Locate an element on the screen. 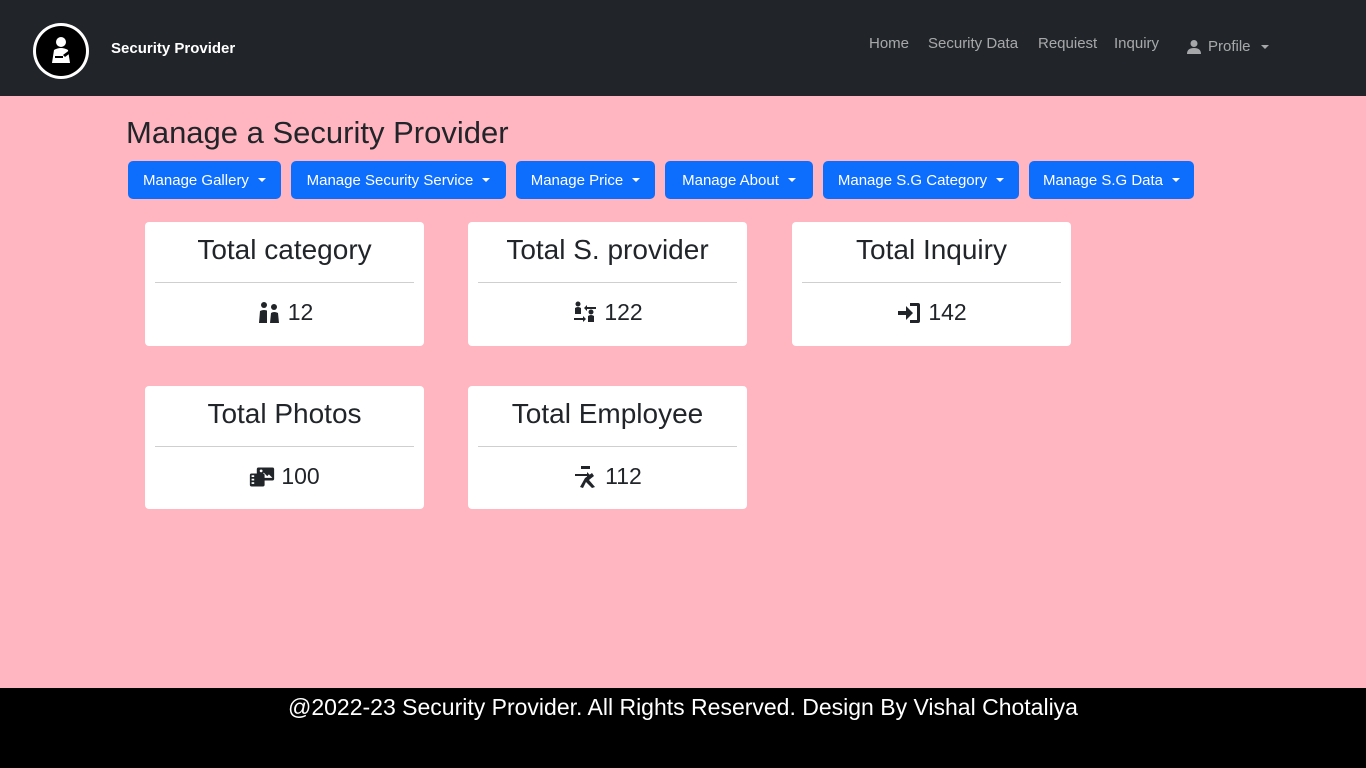 The image size is (1366, 768). brand-name: Security Provider is located at coordinates (173, 48).